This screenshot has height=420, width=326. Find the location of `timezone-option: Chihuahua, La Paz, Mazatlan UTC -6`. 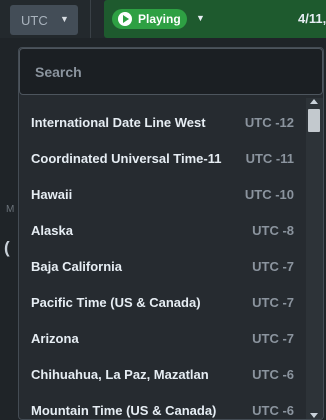

timezone-option: Chihuahua, La Paz, Mazatlan UTC -6 is located at coordinates (162, 374).